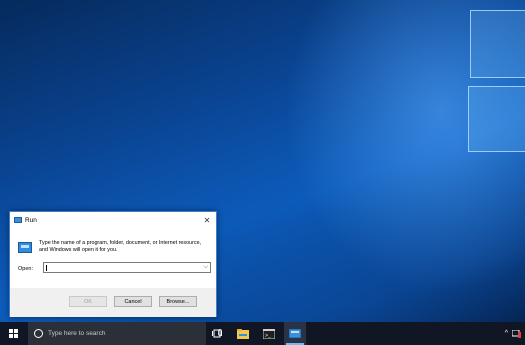 The image size is (525, 345). I want to click on start-button, so click(13, 333).